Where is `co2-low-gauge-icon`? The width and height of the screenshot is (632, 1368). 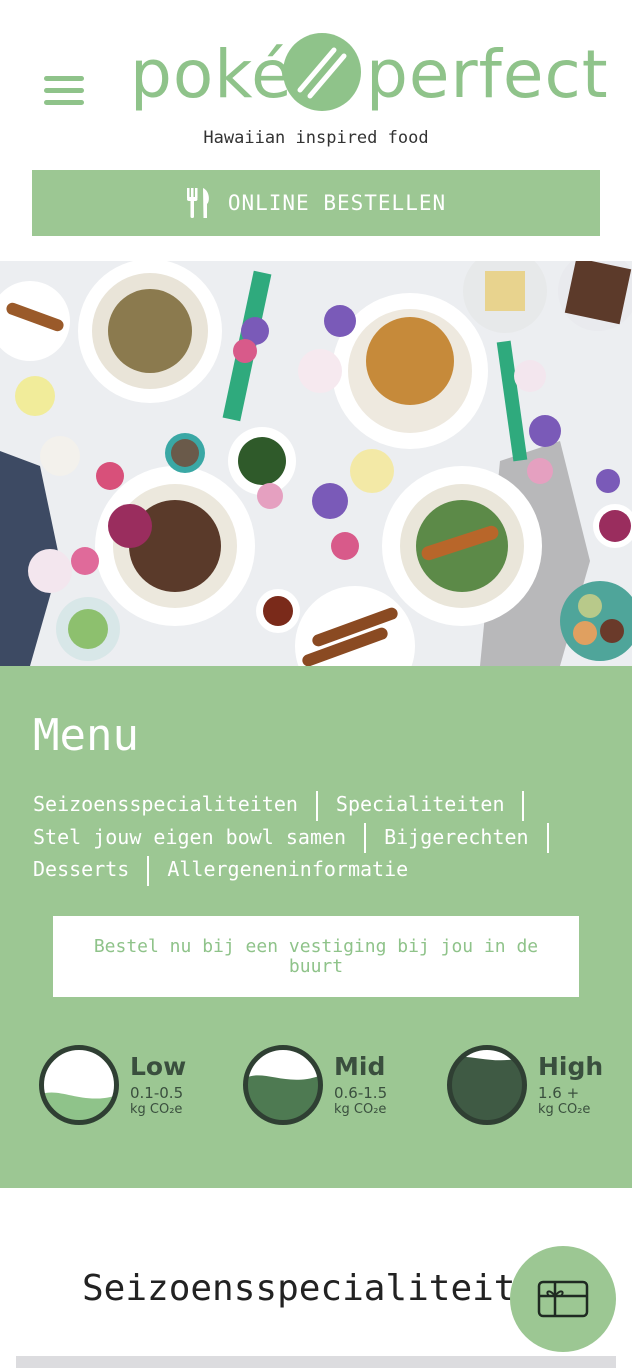 co2-low-gauge-icon is located at coordinates (79, 1085).